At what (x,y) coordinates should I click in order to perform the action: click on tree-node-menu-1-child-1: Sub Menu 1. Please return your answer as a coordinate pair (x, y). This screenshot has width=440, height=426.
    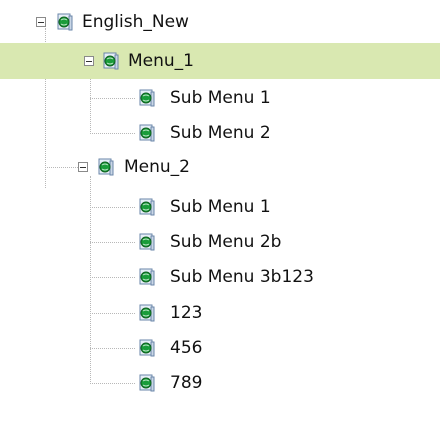
    Looking at the image, I should click on (220, 98).